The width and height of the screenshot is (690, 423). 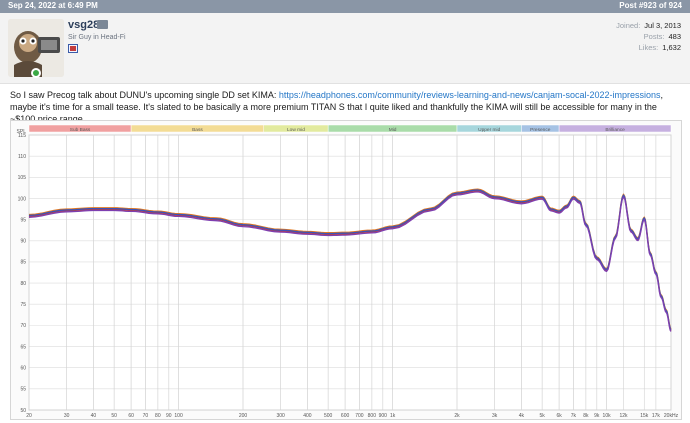 I want to click on x-tick-label: 500, so click(x=328, y=416).